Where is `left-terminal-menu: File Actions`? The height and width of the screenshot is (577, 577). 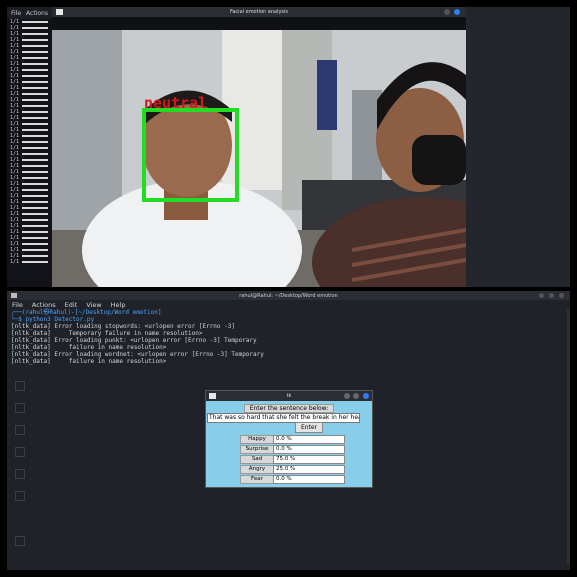
left-terminal-menu: File Actions is located at coordinates (29, 13).